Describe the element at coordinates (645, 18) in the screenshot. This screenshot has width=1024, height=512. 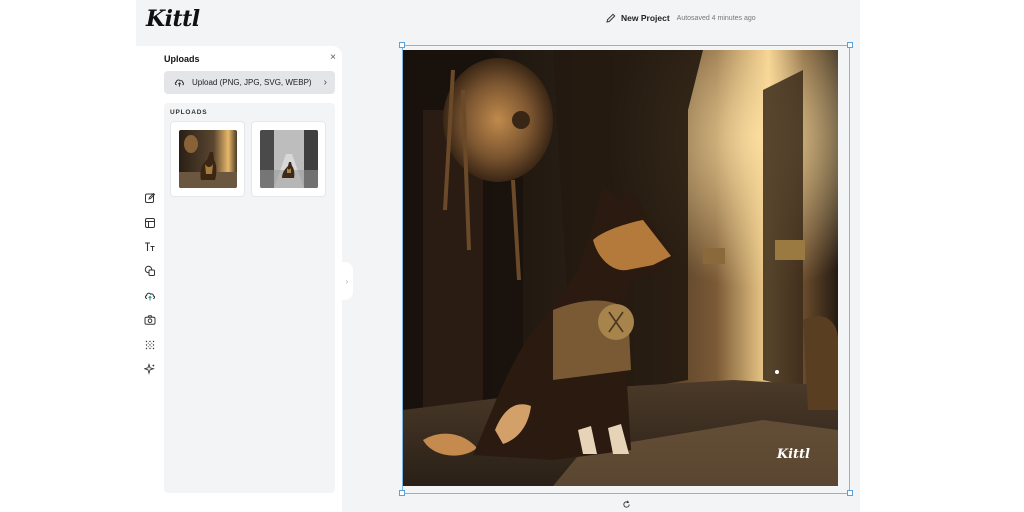
I see `project-name: New Project` at that location.